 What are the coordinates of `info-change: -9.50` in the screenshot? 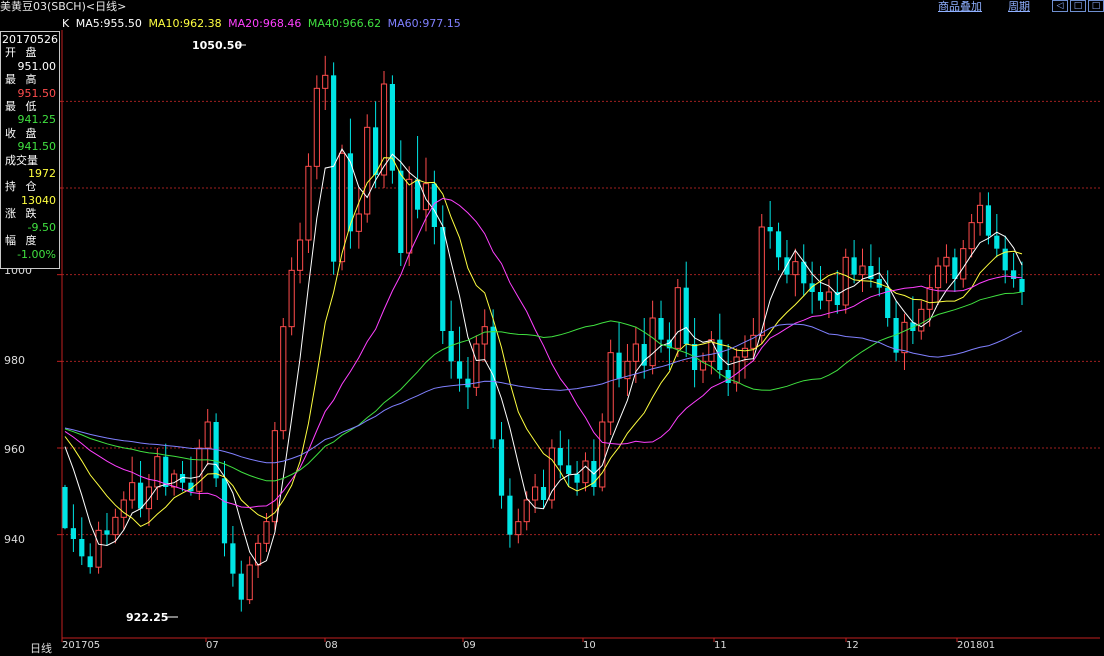 It's located at (41, 227).